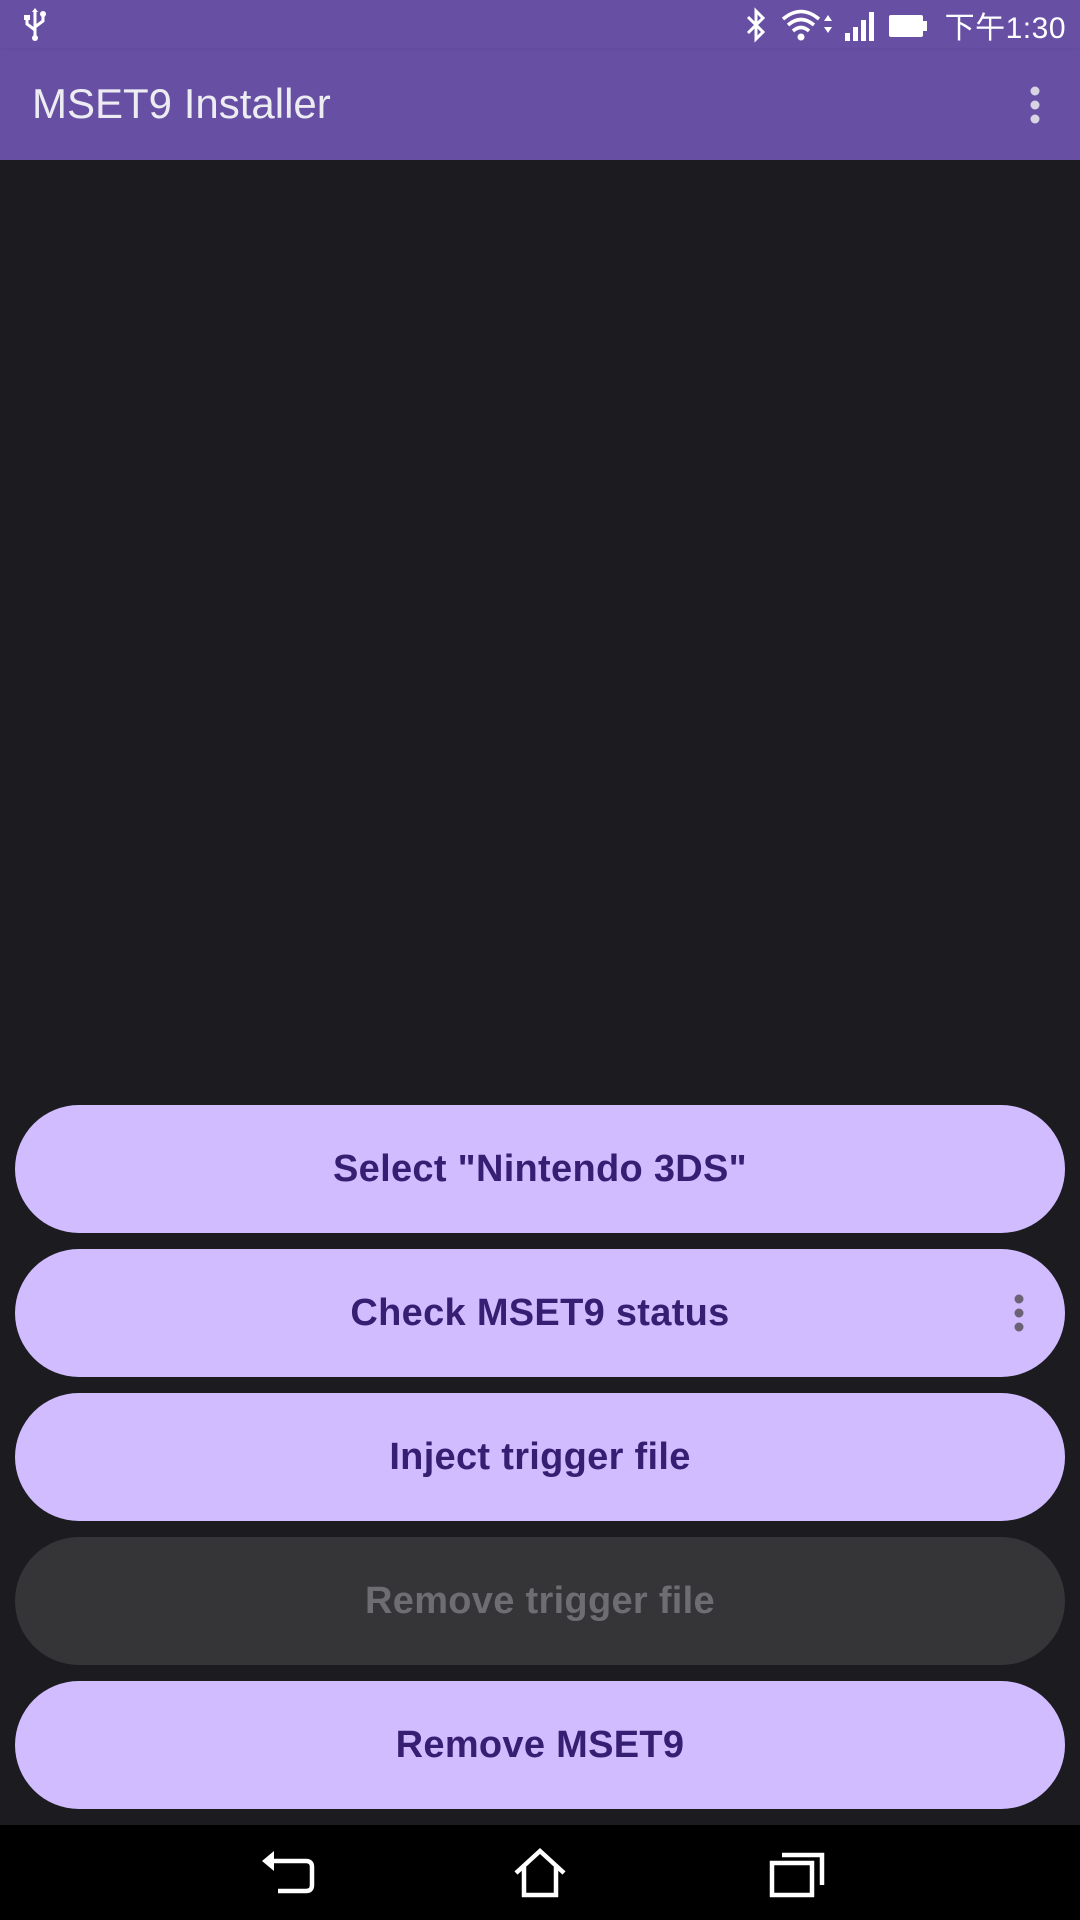 This screenshot has height=1920, width=1080. What do you see at coordinates (540, 25) in the screenshot?
I see `status-bar: 下午1:30` at bounding box center [540, 25].